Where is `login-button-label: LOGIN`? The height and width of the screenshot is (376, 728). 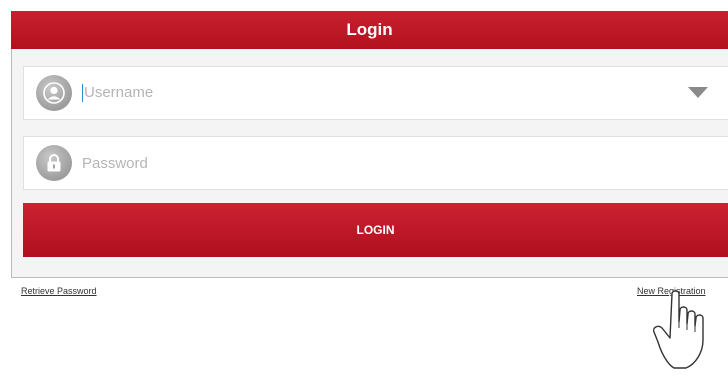 login-button-label: LOGIN is located at coordinates (375, 230).